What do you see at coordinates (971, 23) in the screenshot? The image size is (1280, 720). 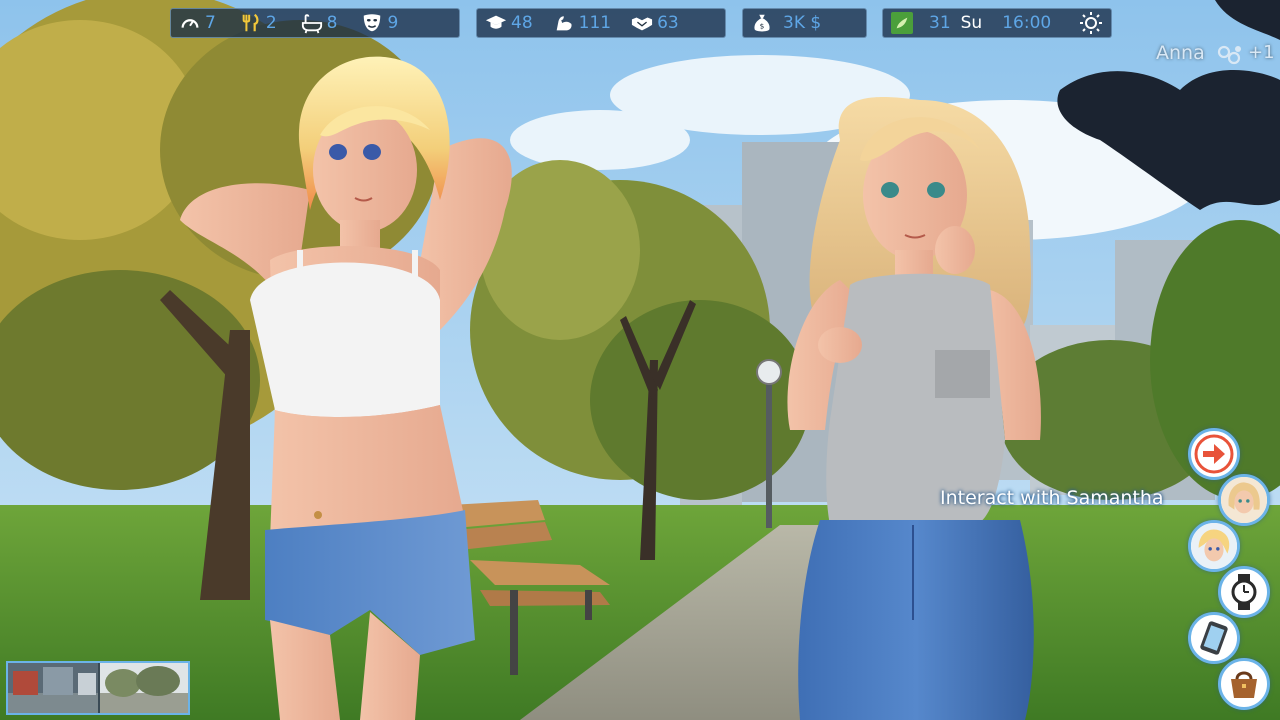 I see `weekday-value: Su` at bounding box center [971, 23].